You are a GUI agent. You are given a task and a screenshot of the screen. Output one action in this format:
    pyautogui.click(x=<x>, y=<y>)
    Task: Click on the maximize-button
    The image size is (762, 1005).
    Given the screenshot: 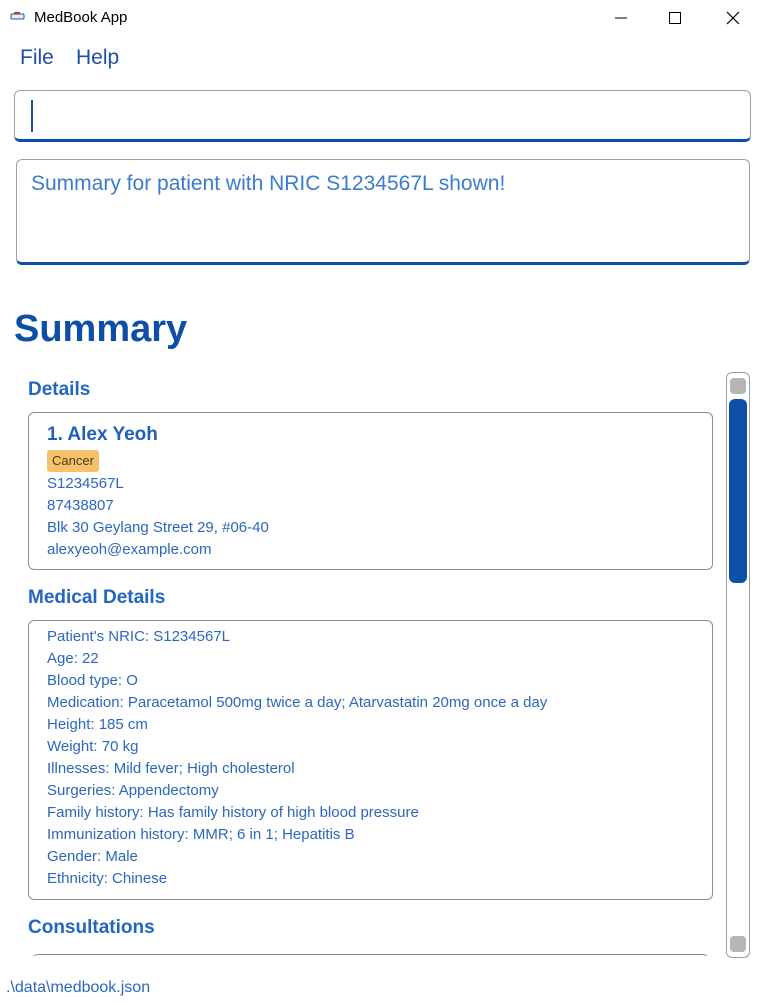 What is the action you would take?
    pyautogui.click(x=675, y=18)
    